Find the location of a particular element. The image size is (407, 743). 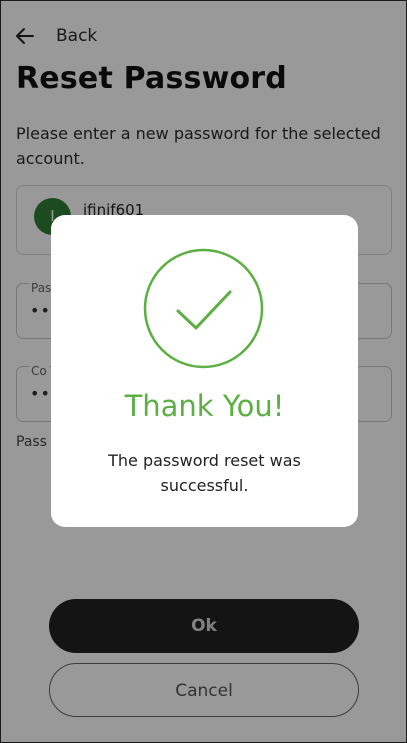

dialog-title: Thank You! is located at coordinates (204, 406).